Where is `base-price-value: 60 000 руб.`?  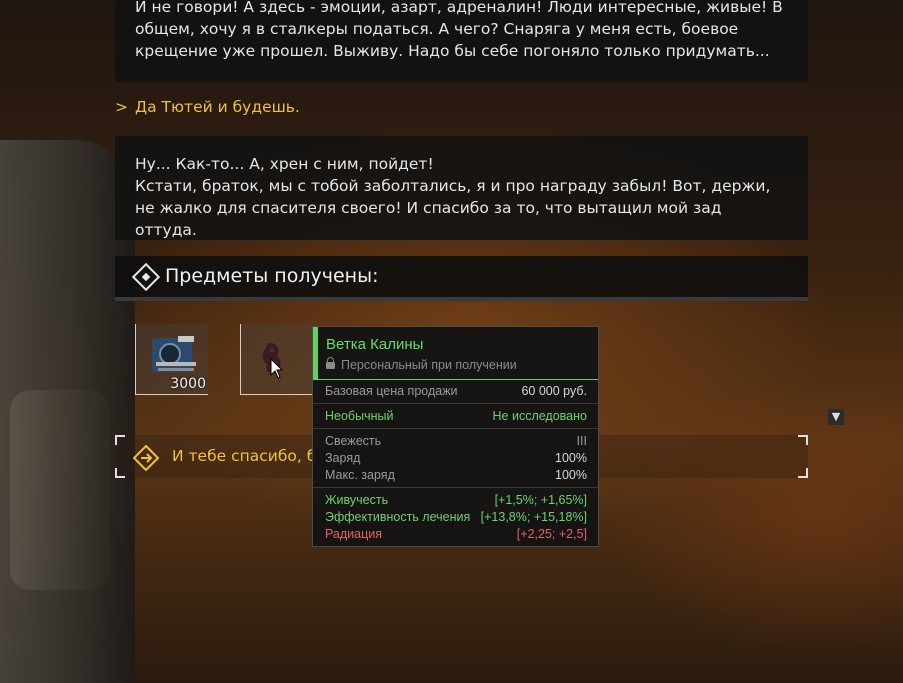
base-price-value: 60 000 руб. is located at coordinates (554, 391).